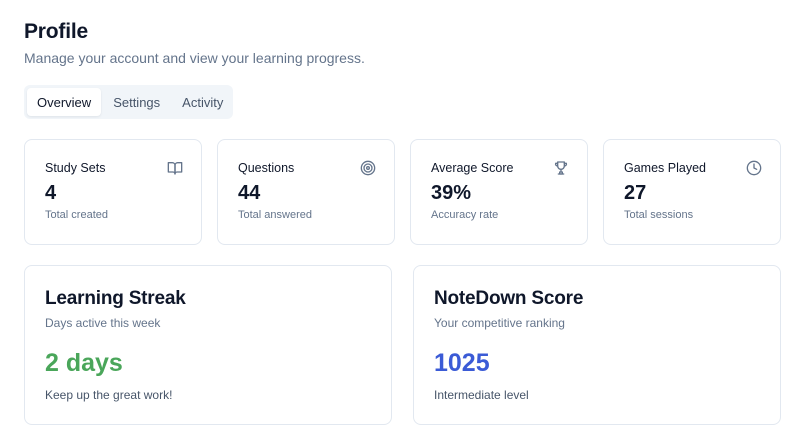  What do you see at coordinates (509, 298) in the screenshot?
I see `card-title: NoteDown Score` at bounding box center [509, 298].